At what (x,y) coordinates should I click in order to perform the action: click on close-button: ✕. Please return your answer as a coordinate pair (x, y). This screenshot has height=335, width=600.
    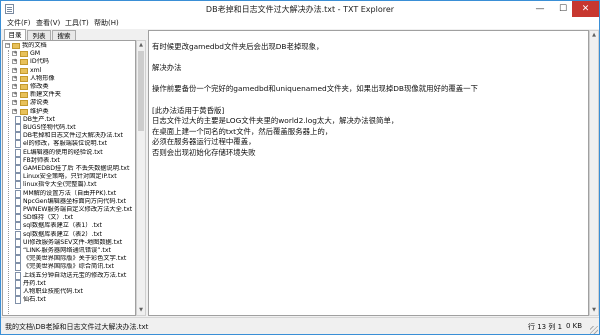
    Looking at the image, I should click on (585, 9).